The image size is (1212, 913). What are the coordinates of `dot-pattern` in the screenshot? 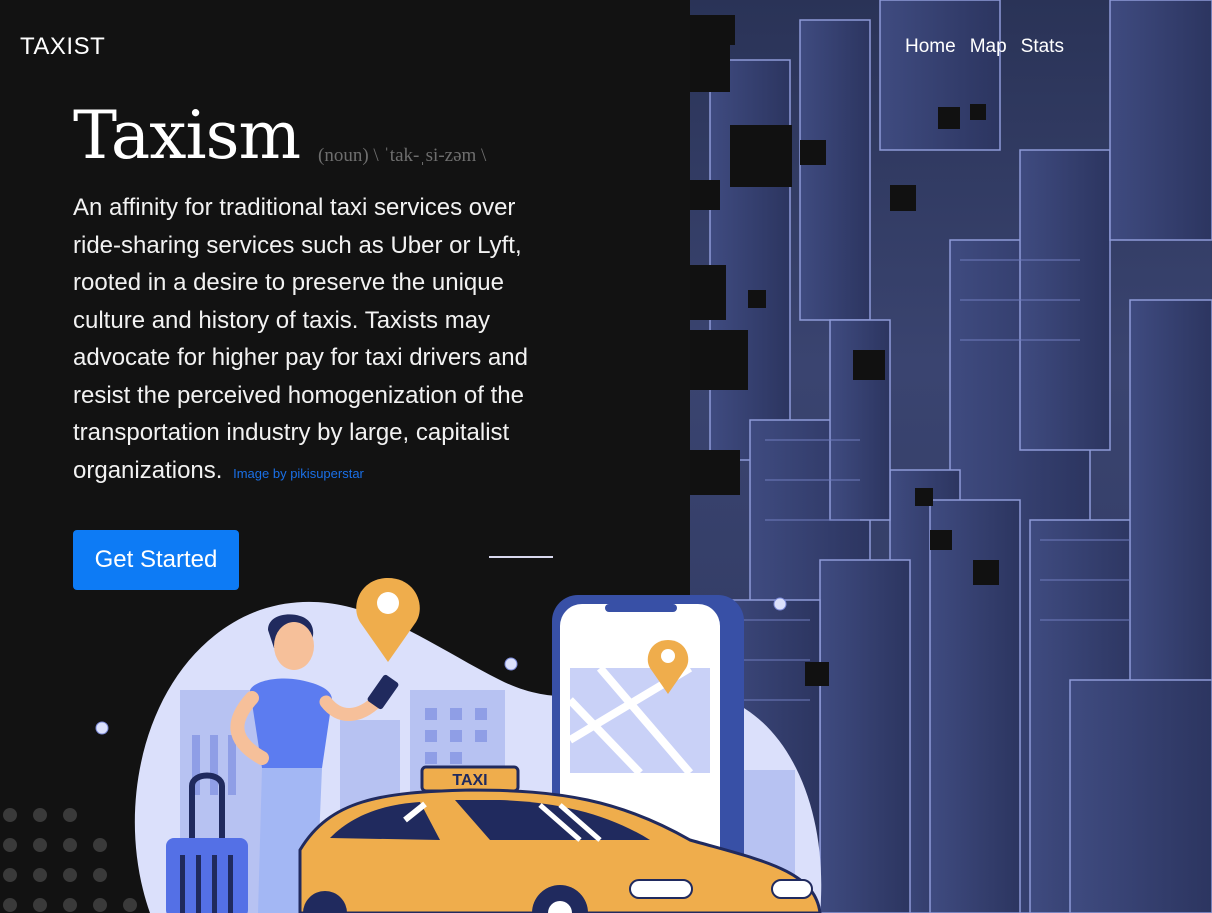 It's located at (70, 860).